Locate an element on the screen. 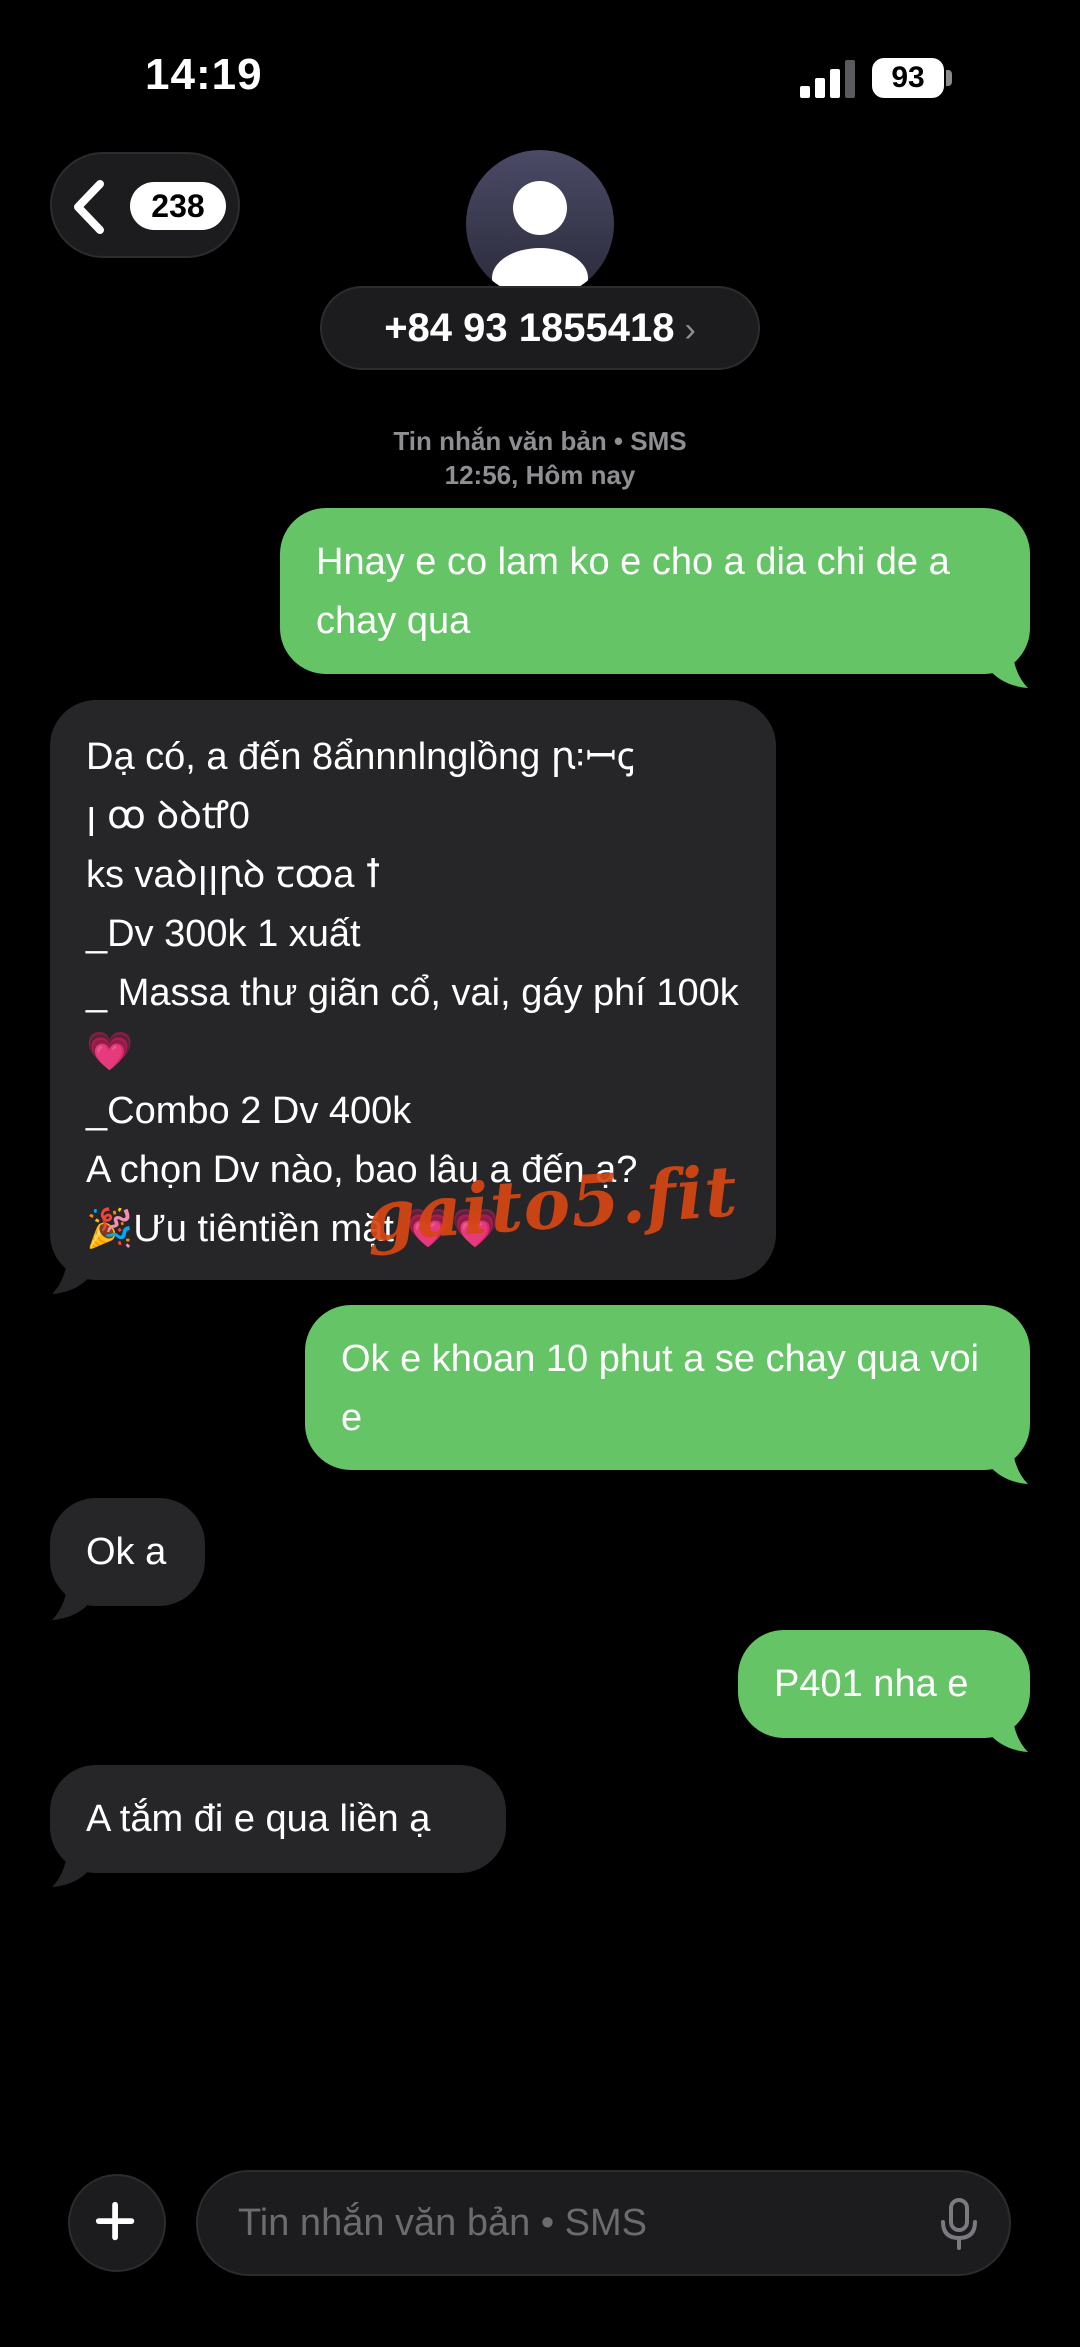 The image size is (1080, 2347). contact-name-button: +84 93 1855418 › is located at coordinates (540, 328).